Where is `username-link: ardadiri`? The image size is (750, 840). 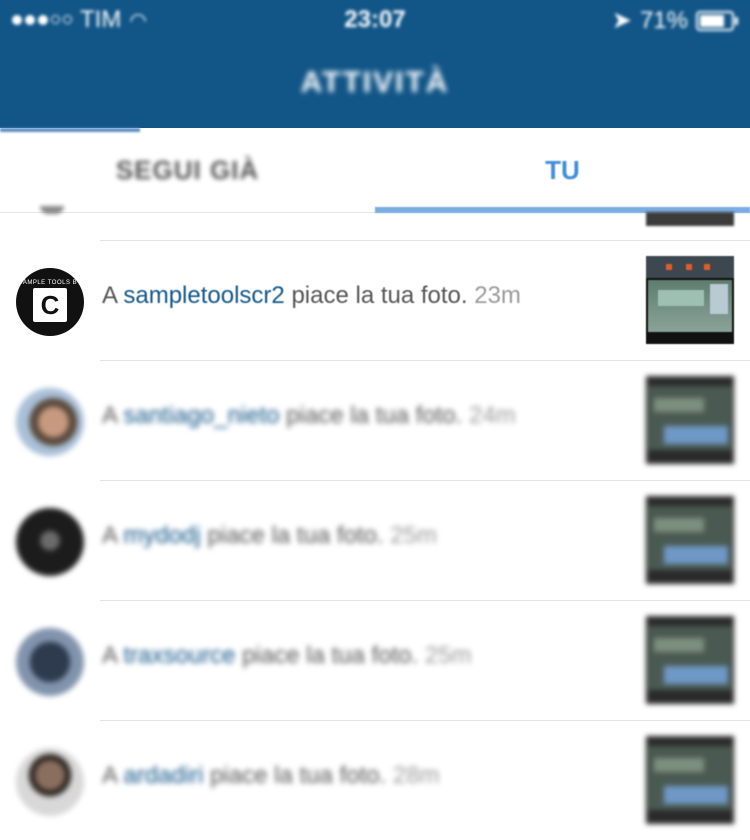 username-link: ardadiri is located at coordinates (163, 775).